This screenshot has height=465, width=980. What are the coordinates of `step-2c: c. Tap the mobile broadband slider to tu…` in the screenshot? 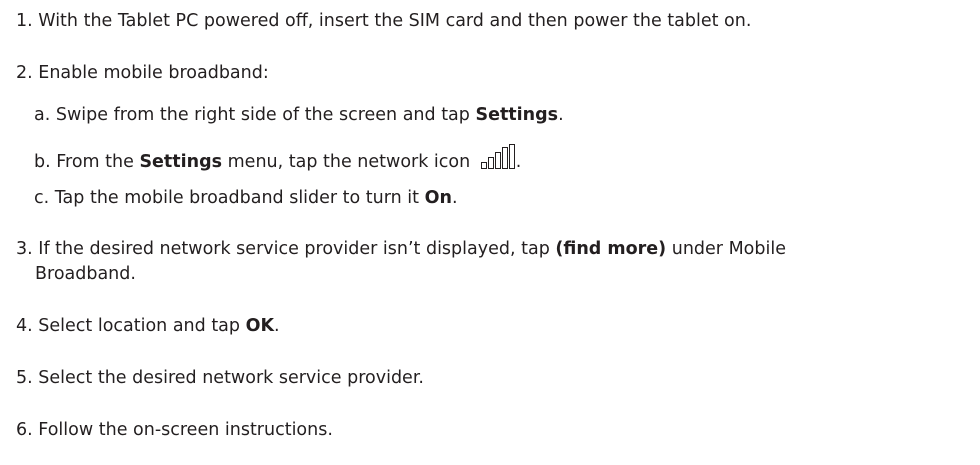 It's located at (246, 198).